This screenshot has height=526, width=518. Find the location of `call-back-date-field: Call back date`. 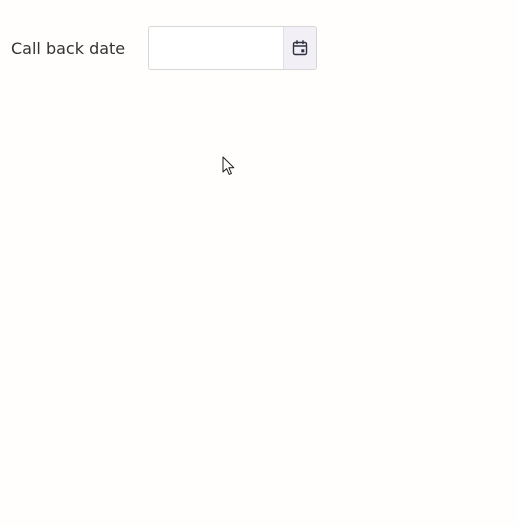

call-back-date-field: Call back date is located at coordinates (164, 48).